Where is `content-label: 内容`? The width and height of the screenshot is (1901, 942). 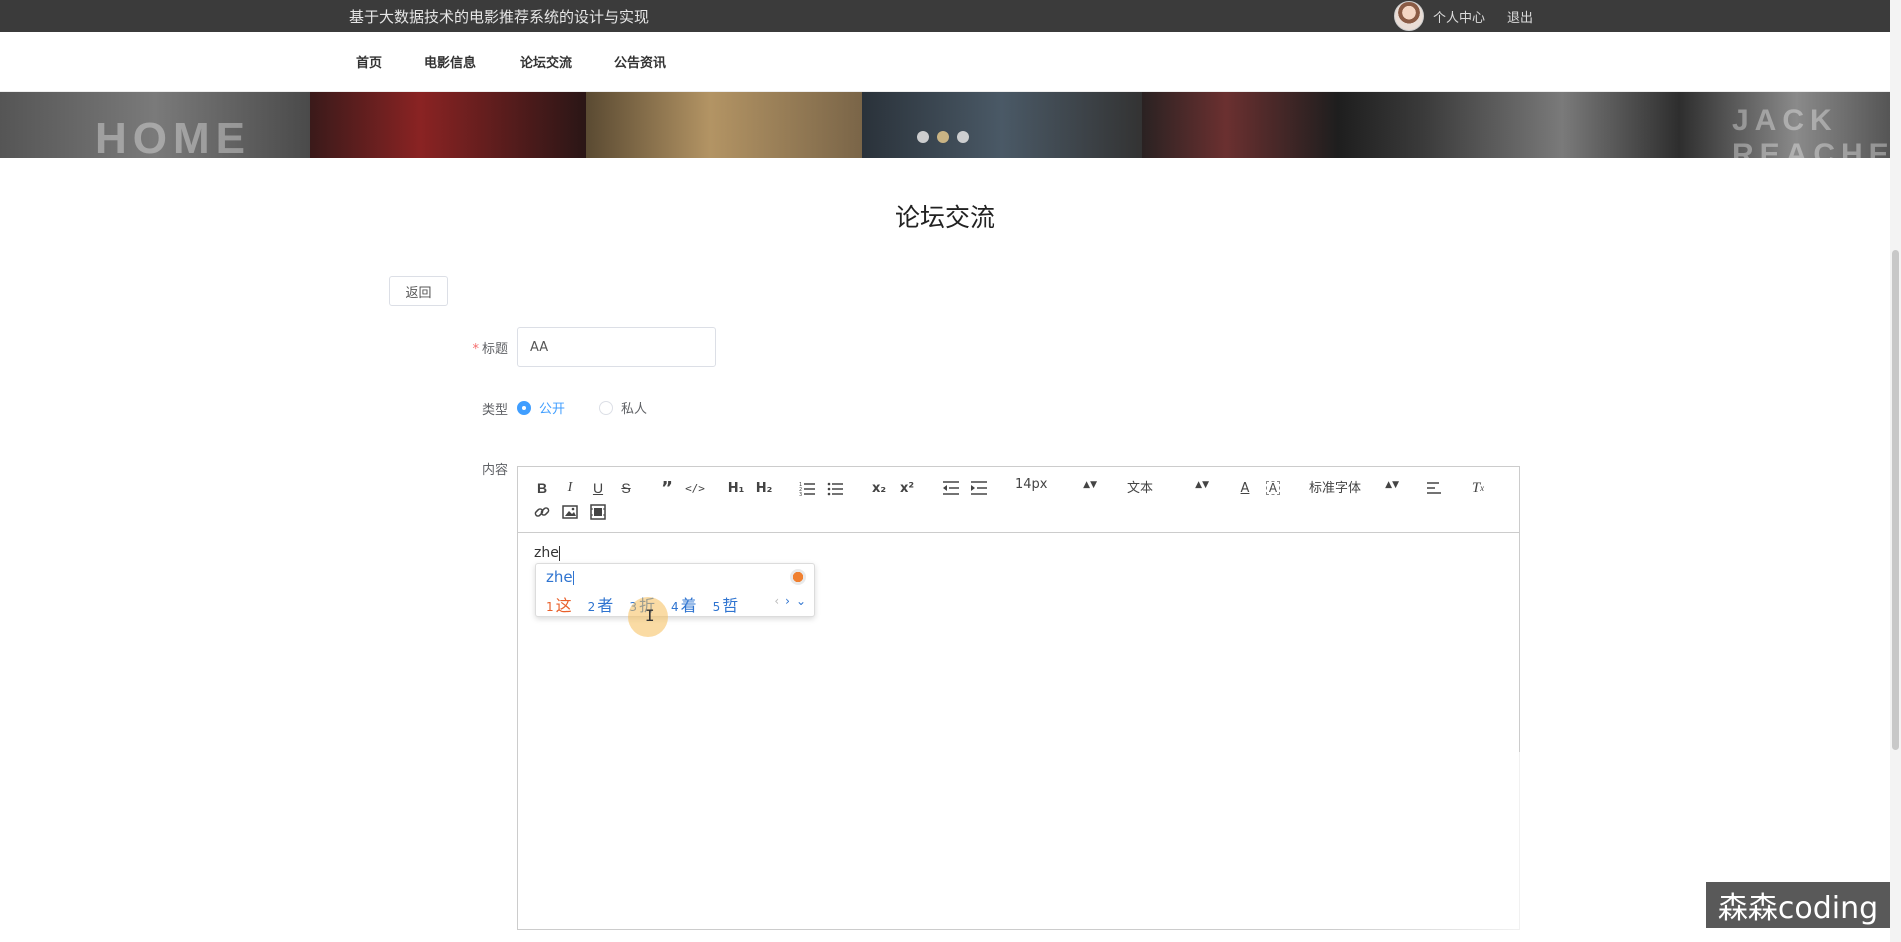
content-label: 内容 is located at coordinates (494, 470).